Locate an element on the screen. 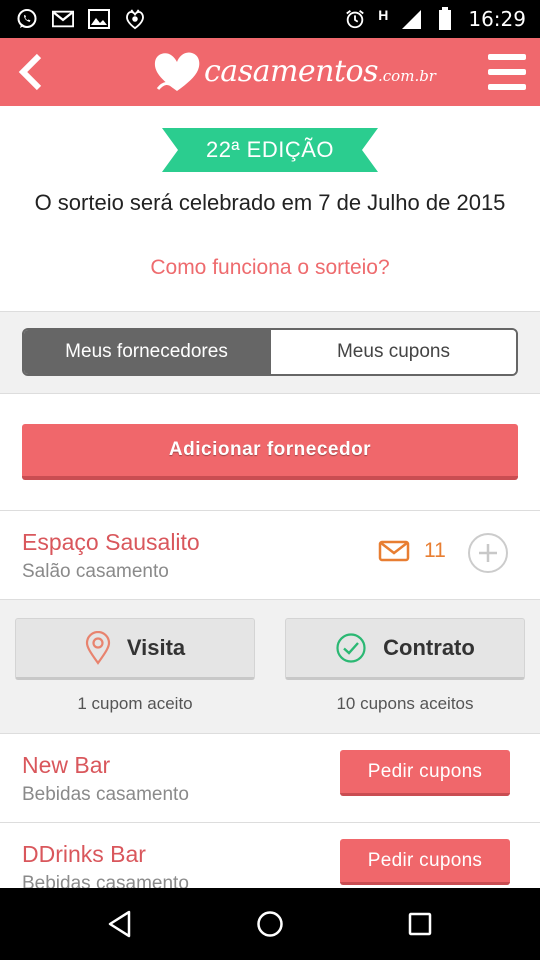 This screenshot has height=960, width=540. battery-icon is located at coordinates (445, 18).